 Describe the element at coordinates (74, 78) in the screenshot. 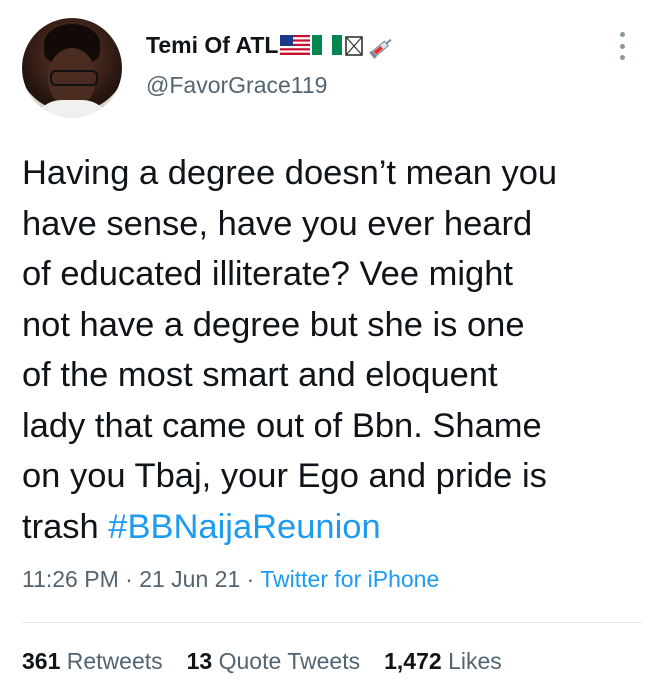

I see `avatar-glasses` at that location.